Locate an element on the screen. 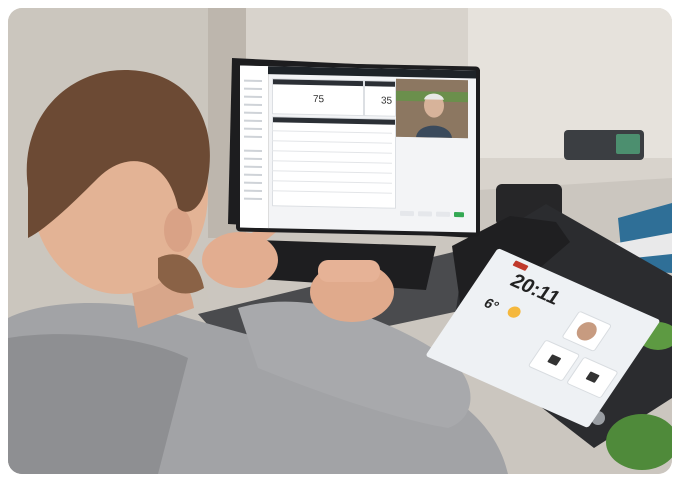 This screenshot has width=682, height=480. left-hand is located at coordinates (240, 260).